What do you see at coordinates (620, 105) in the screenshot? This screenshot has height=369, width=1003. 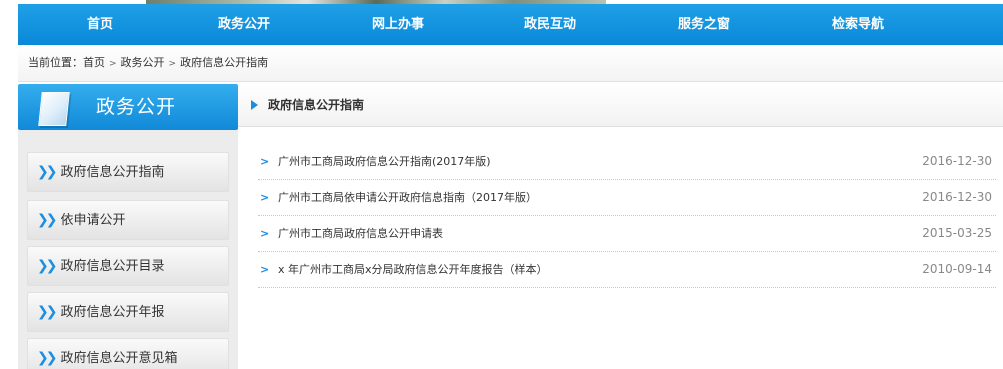 I see `content-header: 政府信息公开指南` at bounding box center [620, 105].